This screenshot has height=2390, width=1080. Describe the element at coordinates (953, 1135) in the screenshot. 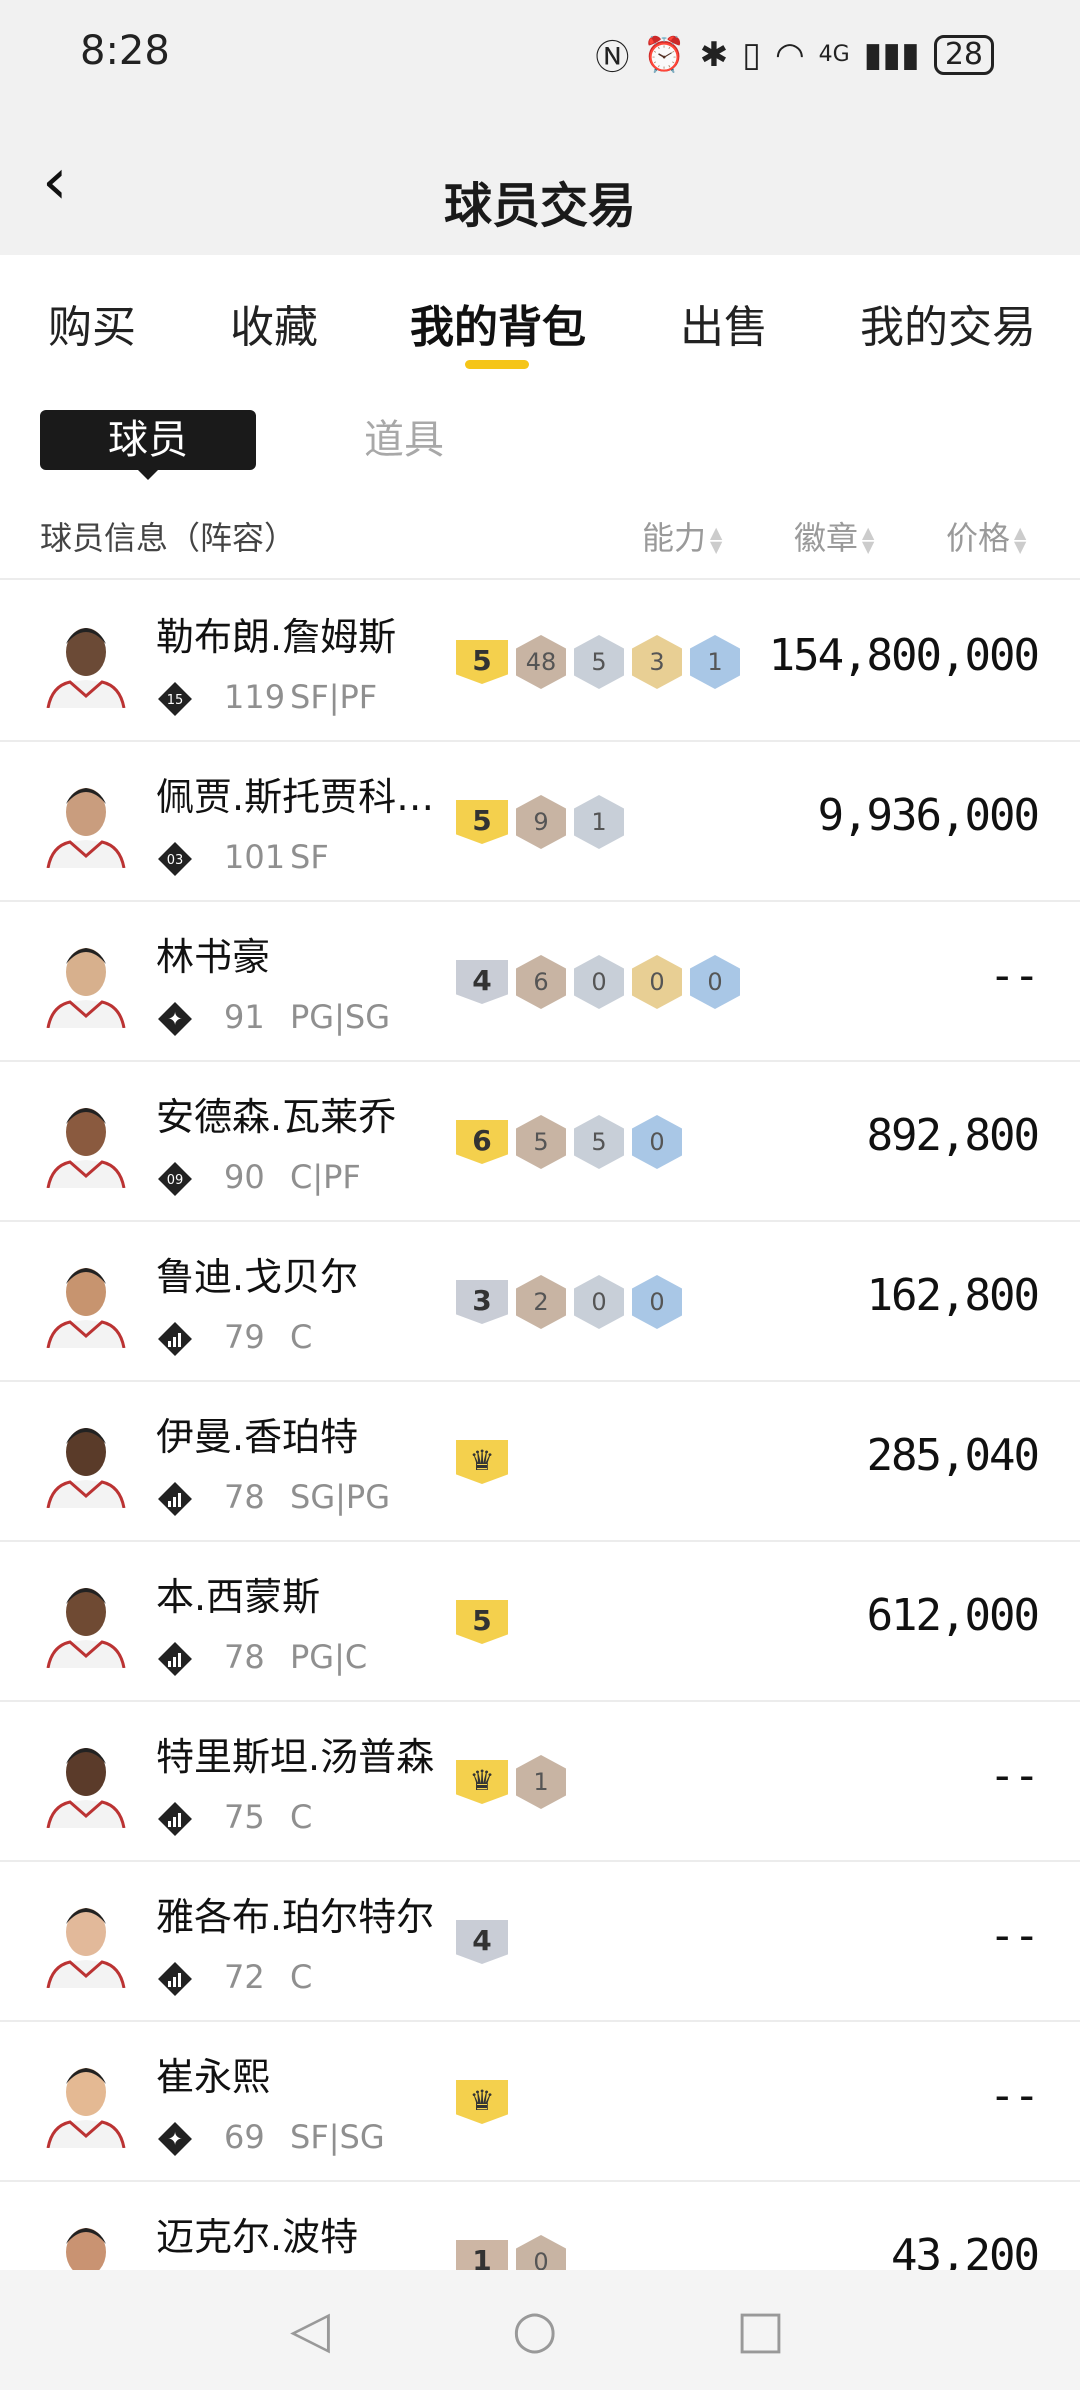

I see `player-price: 892,800` at that location.